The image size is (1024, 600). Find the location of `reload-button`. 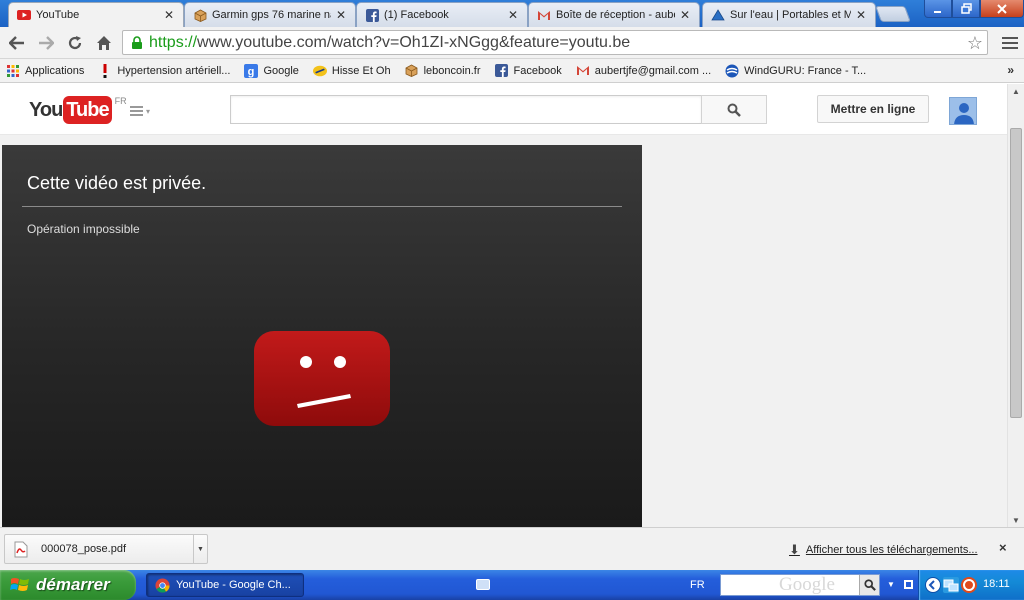

reload-button is located at coordinates (75, 43).